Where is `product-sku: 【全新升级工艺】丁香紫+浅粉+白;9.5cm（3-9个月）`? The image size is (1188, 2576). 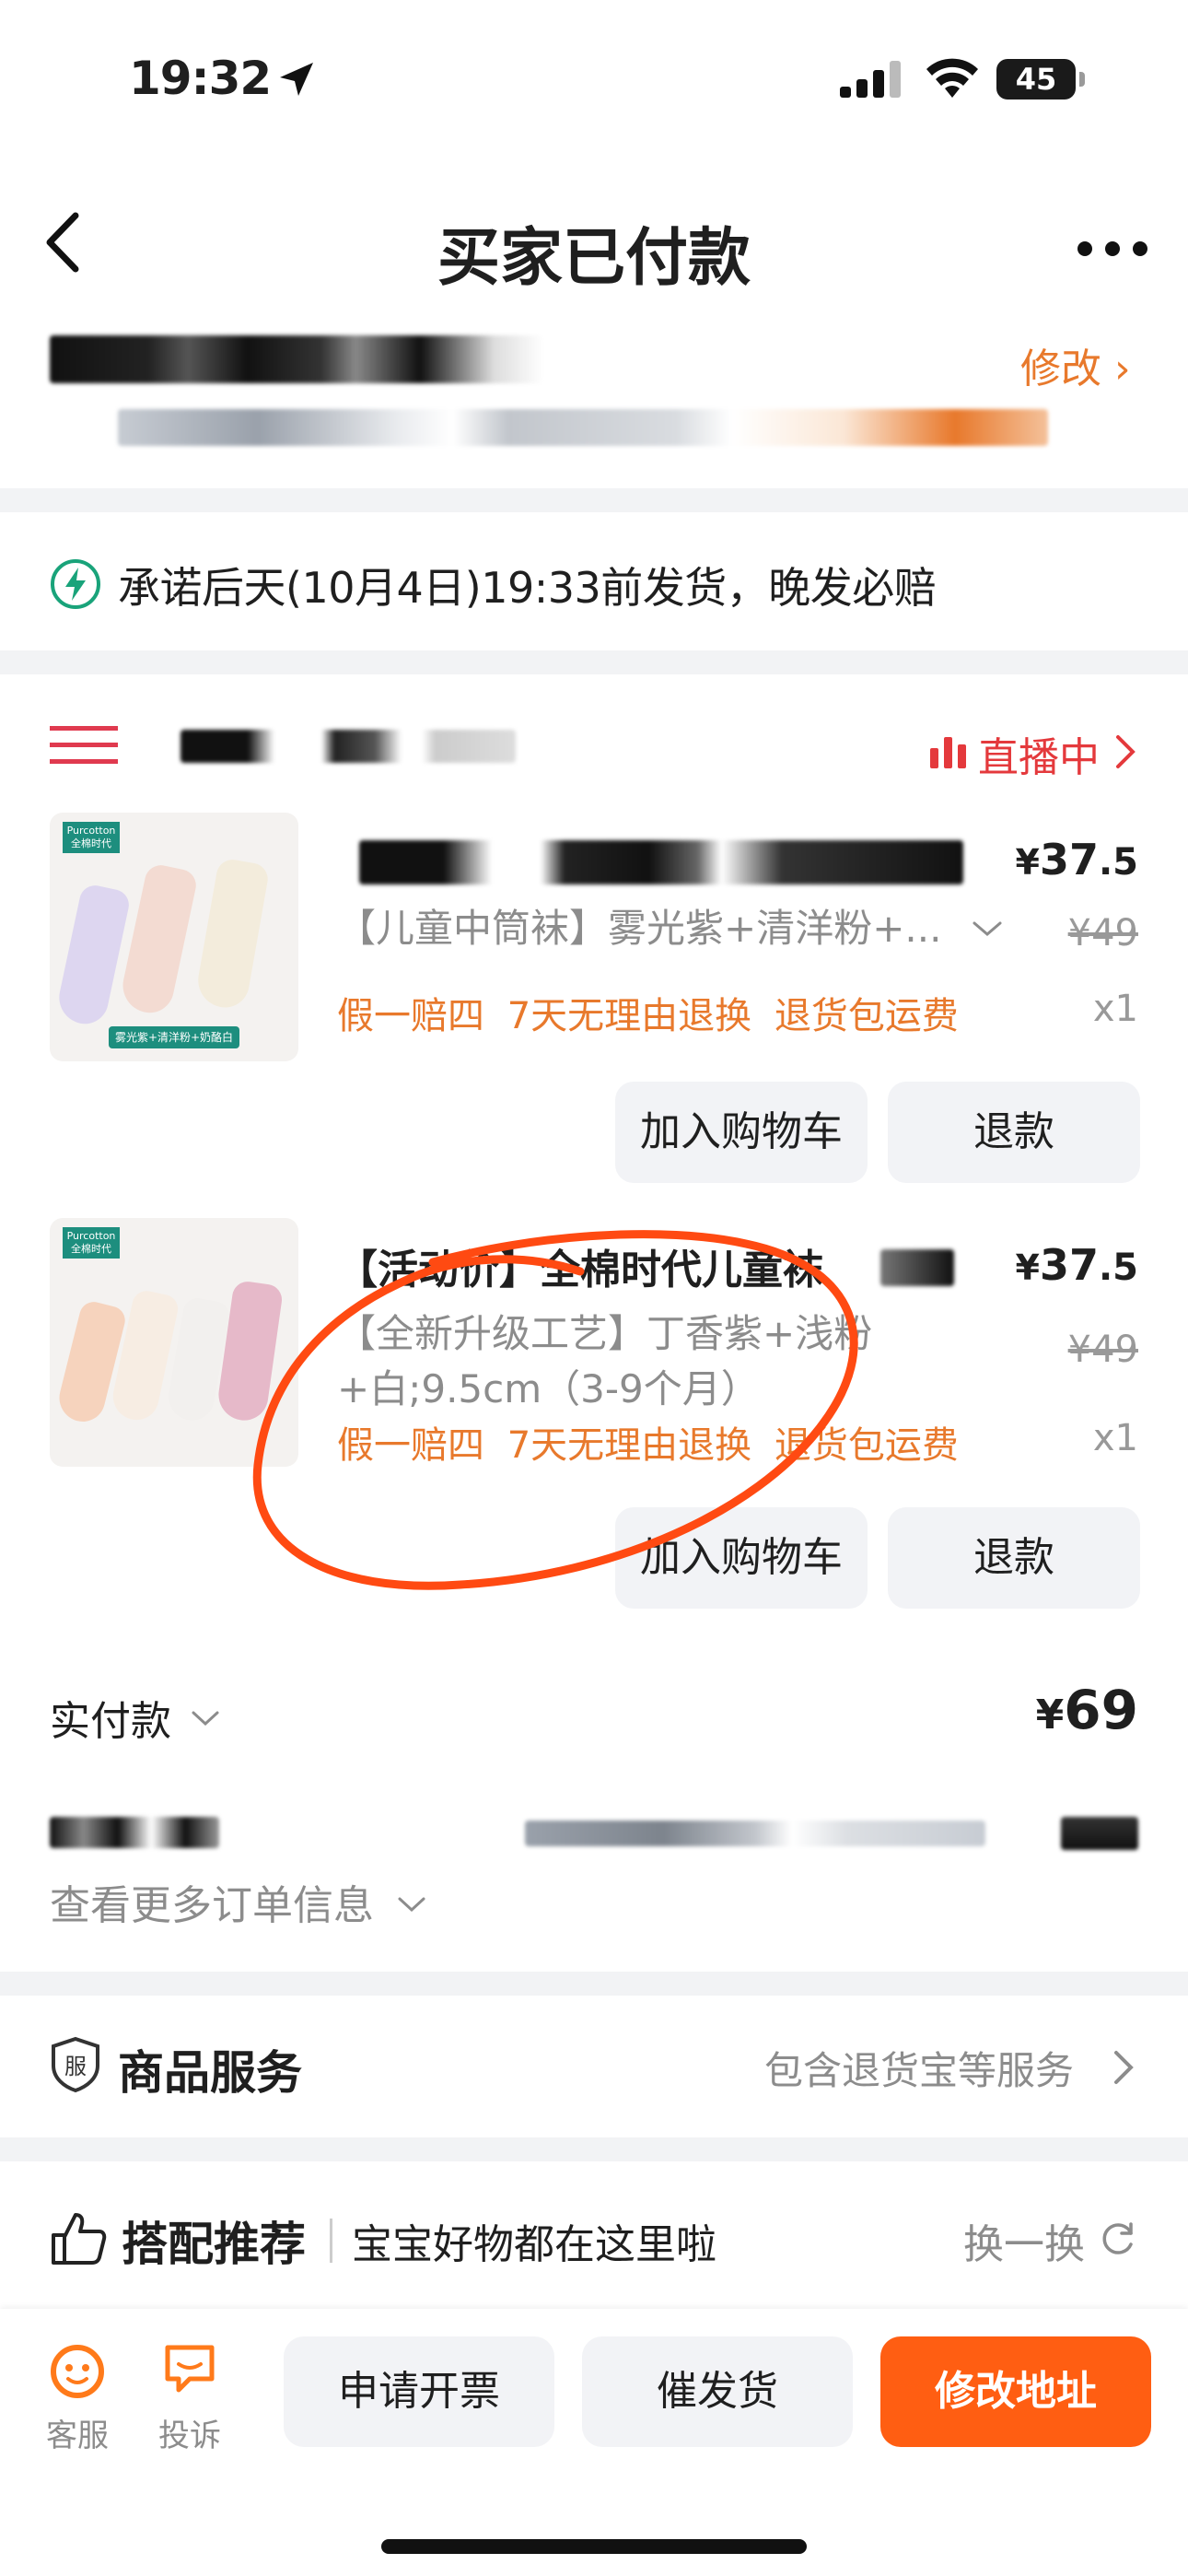
product-sku: 【全新升级工艺】丁香紫+浅粉+白;9.5cm（3-9个月） is located at coordinates (650, 1361).